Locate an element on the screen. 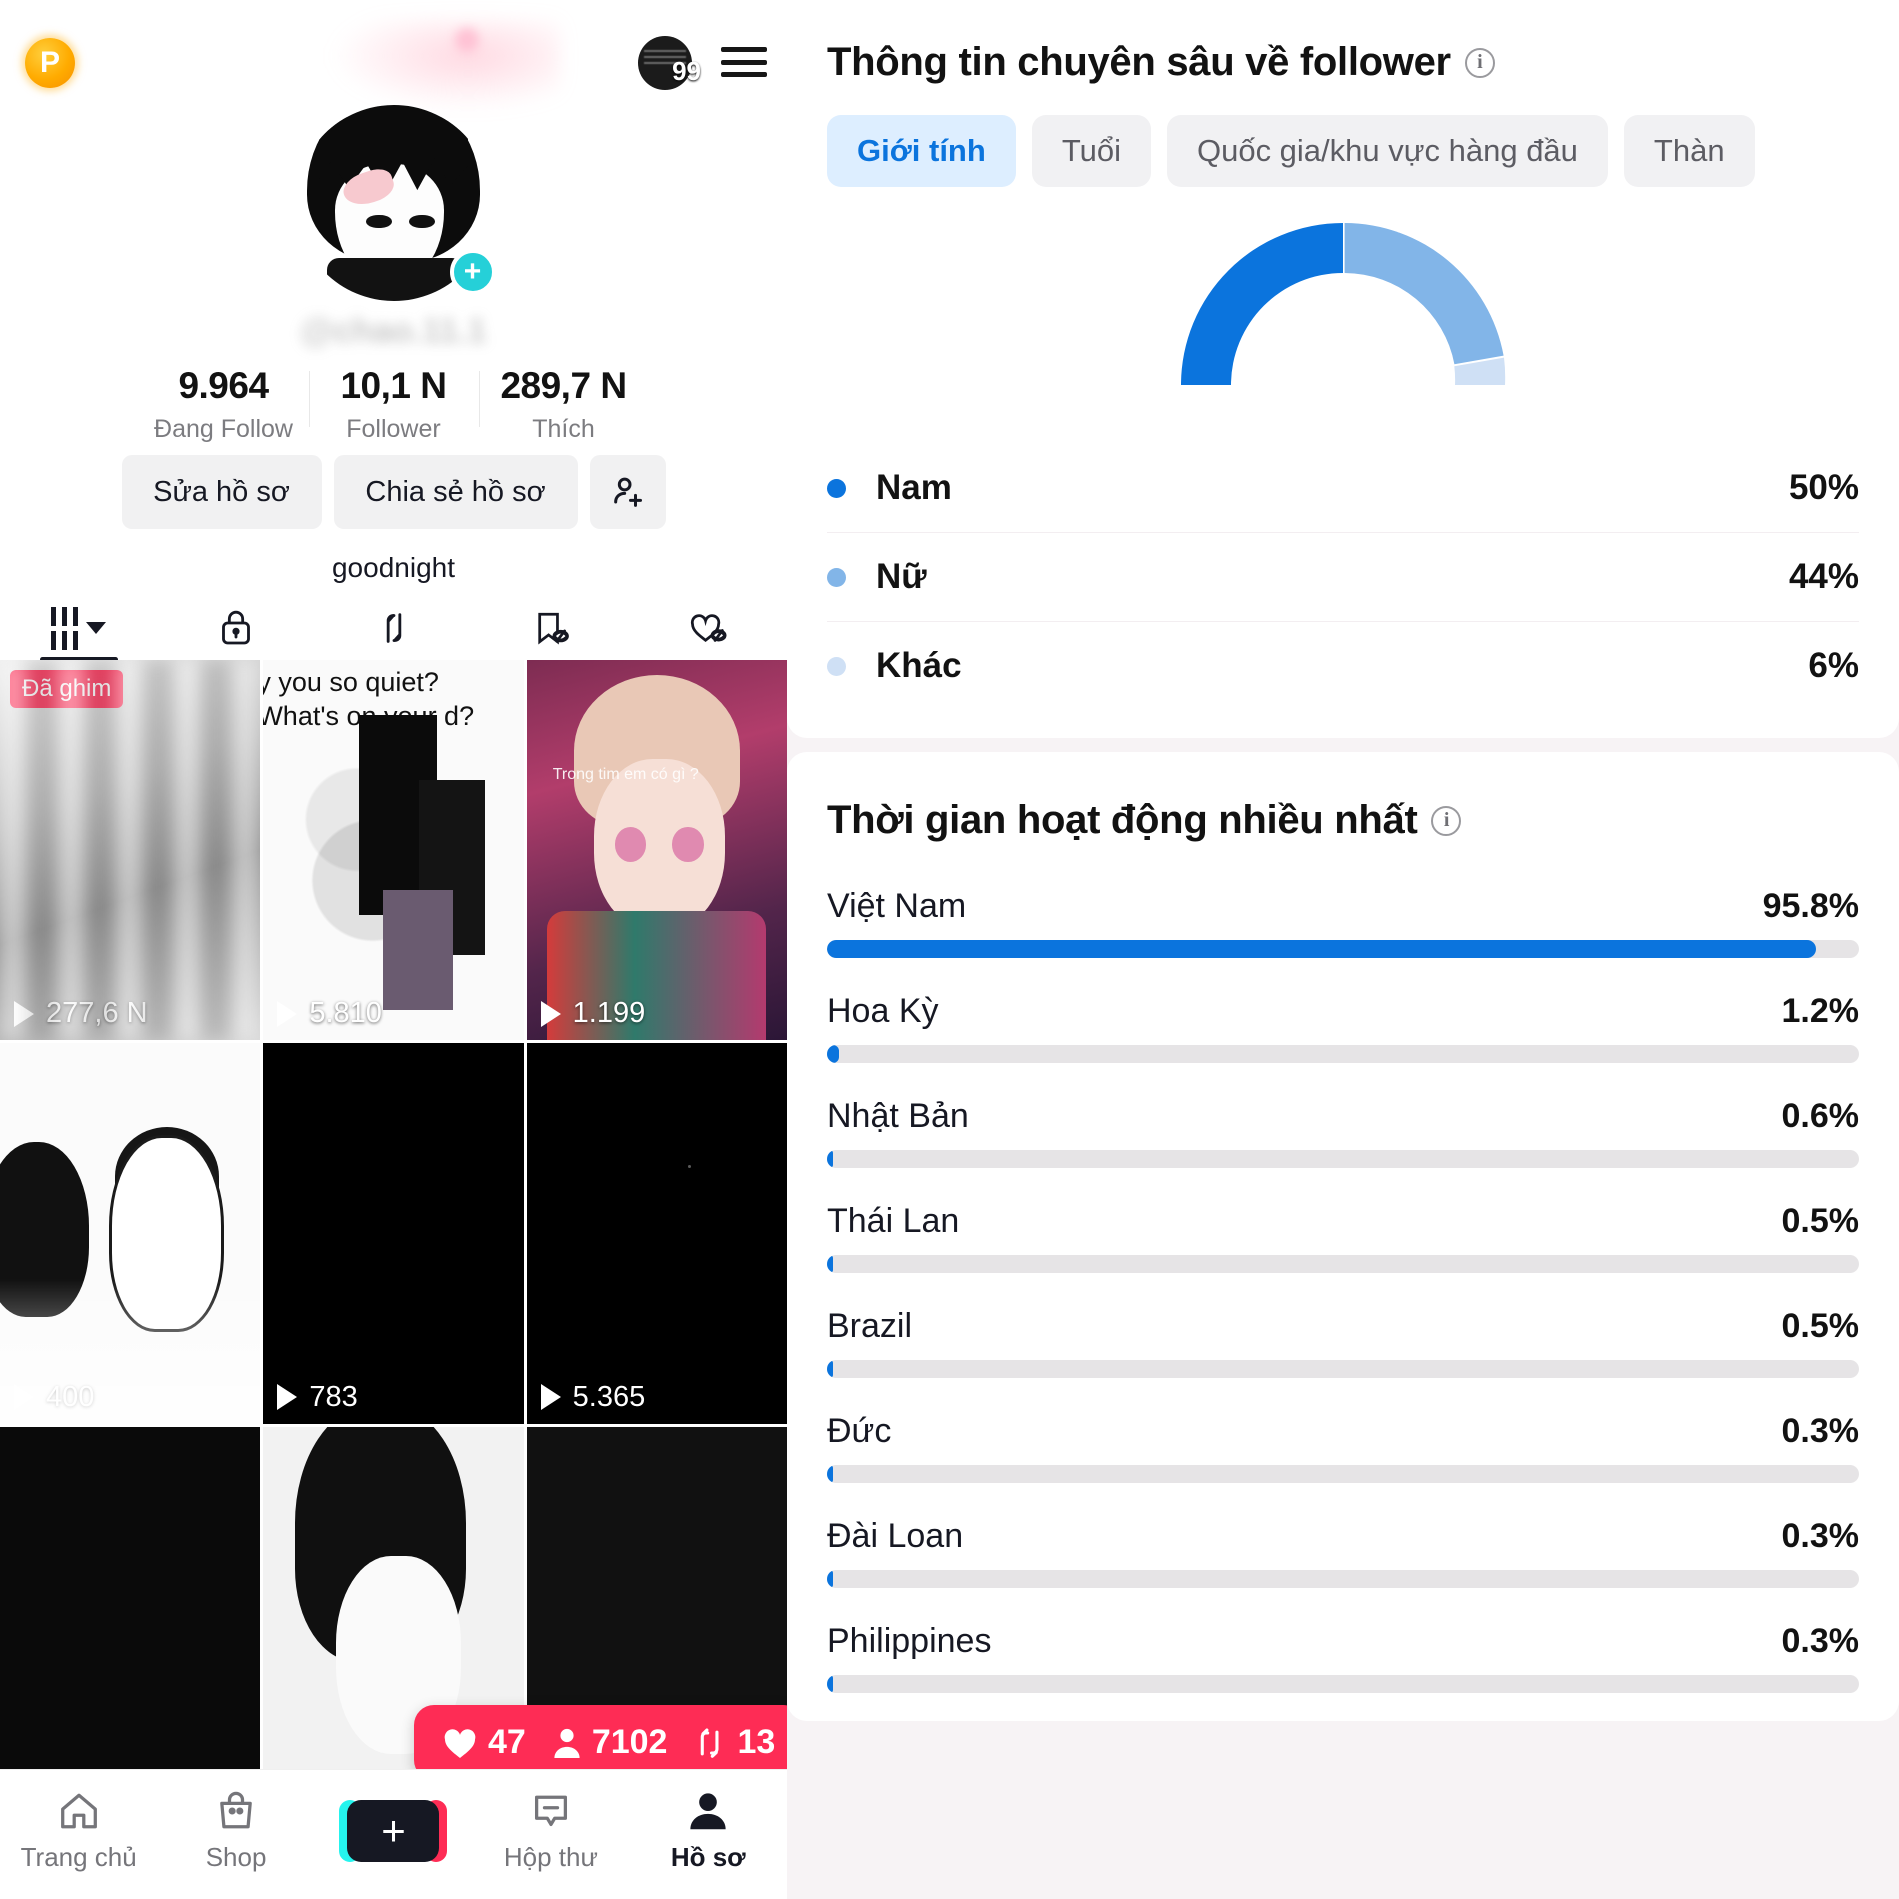 Image resolution: width=1899 pixels, height=1899 pixels. country-name: Philippines is located at coordinates (909, 1641).